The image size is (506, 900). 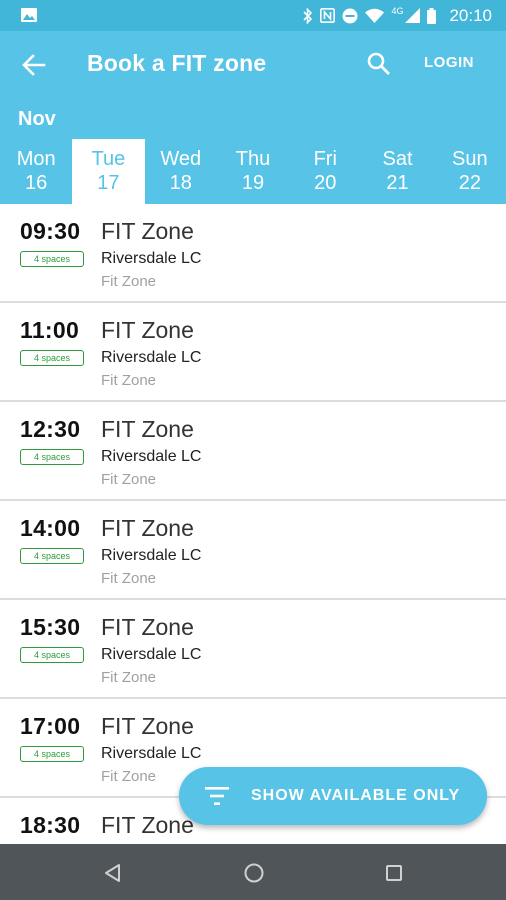 I want to click on page-title: Book a FIT zone, so click(x=177, y=63).